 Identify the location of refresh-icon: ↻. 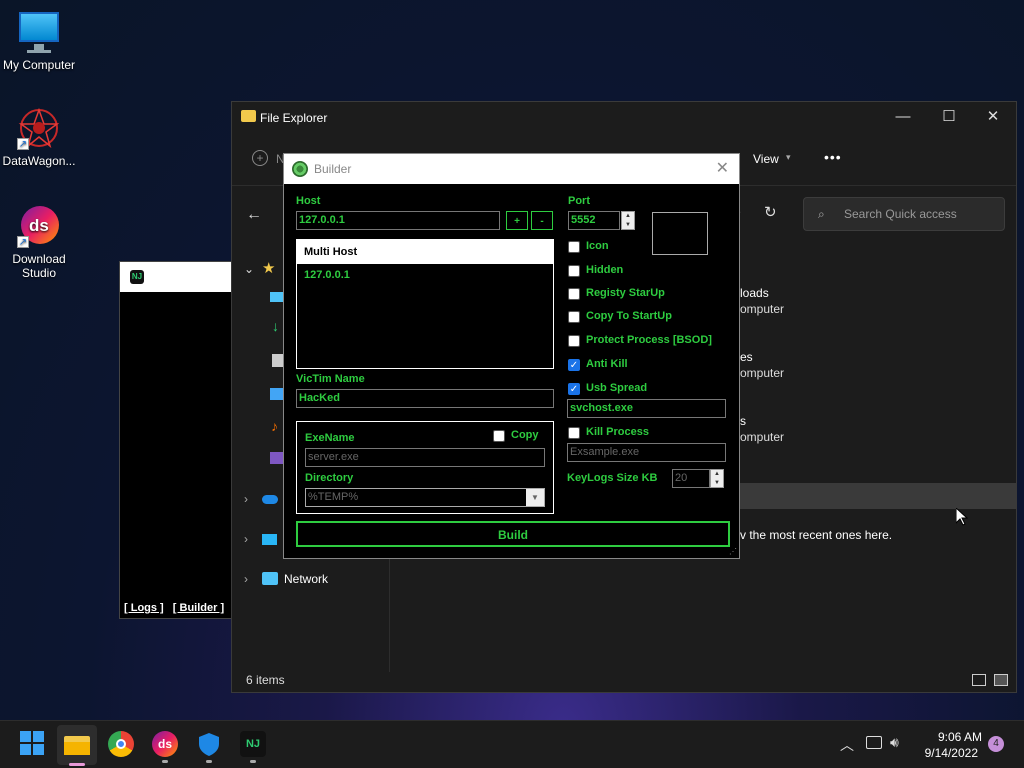
(770, 212).